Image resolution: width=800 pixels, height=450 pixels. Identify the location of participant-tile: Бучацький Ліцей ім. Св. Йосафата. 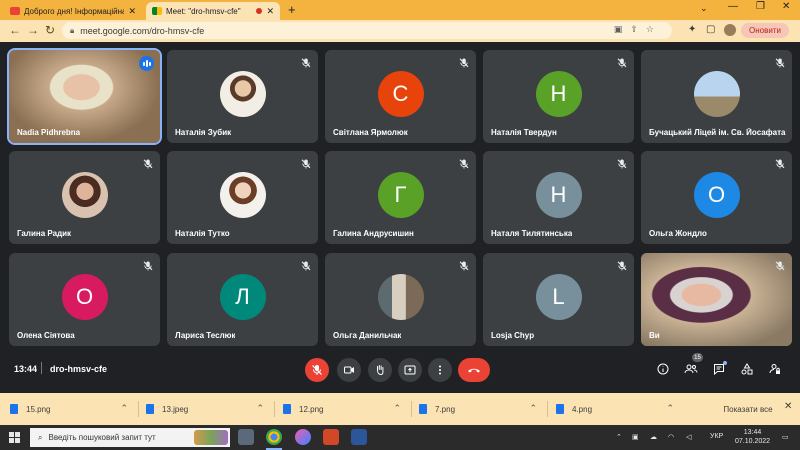
(716, 96).